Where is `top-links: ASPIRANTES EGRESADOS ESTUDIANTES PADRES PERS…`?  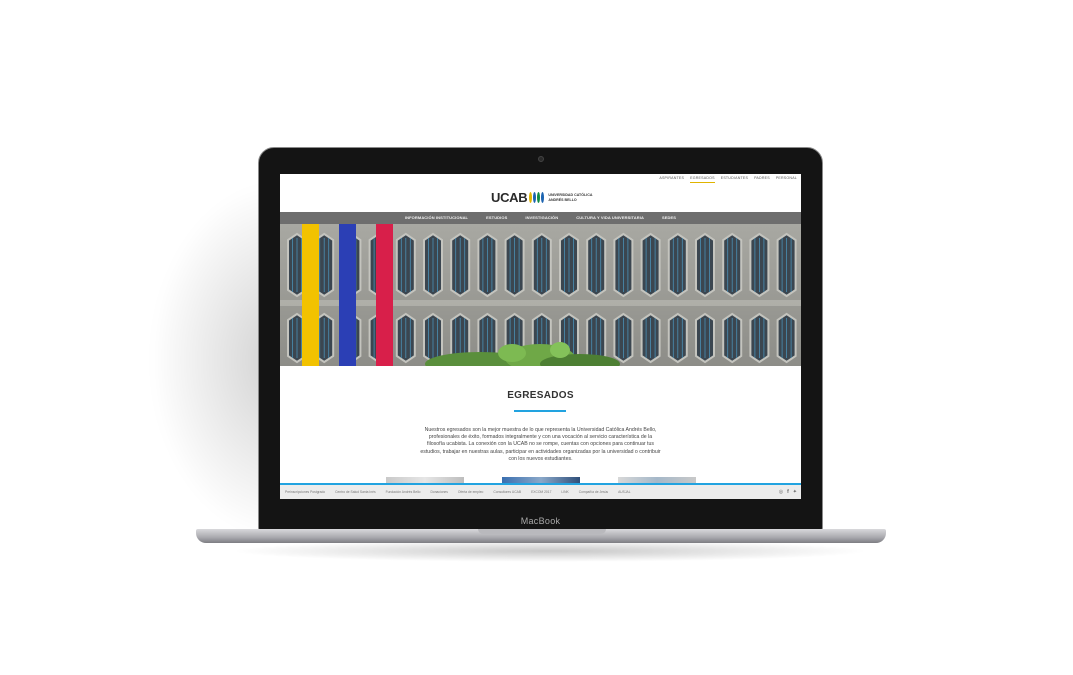 top-links: ASPIRANTES EGRESADOS ESTUDIANTES PADRES PERS… is located at coordinates (728, 179).